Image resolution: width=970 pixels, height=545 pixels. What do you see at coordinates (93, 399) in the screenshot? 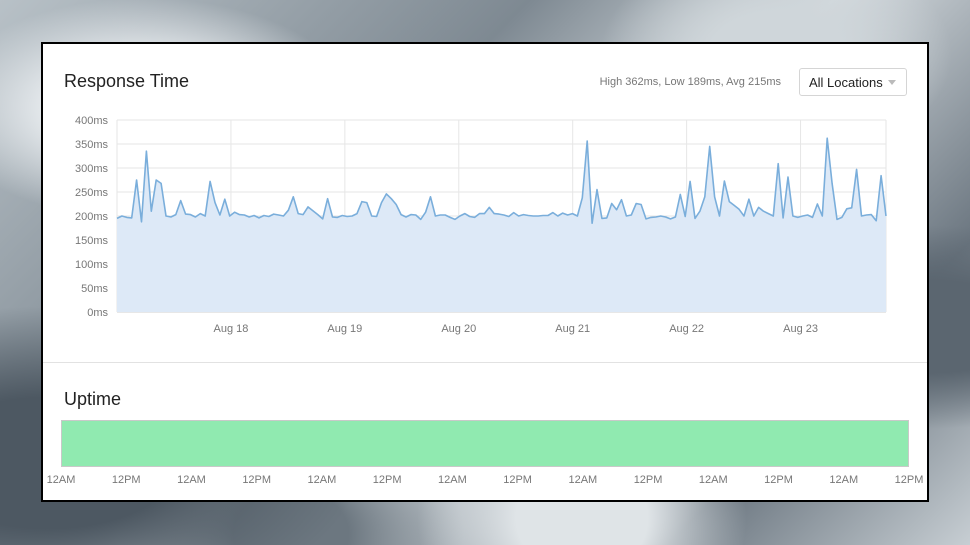
I see `uptime-title: Uptime` at bounding box center [93, 399].